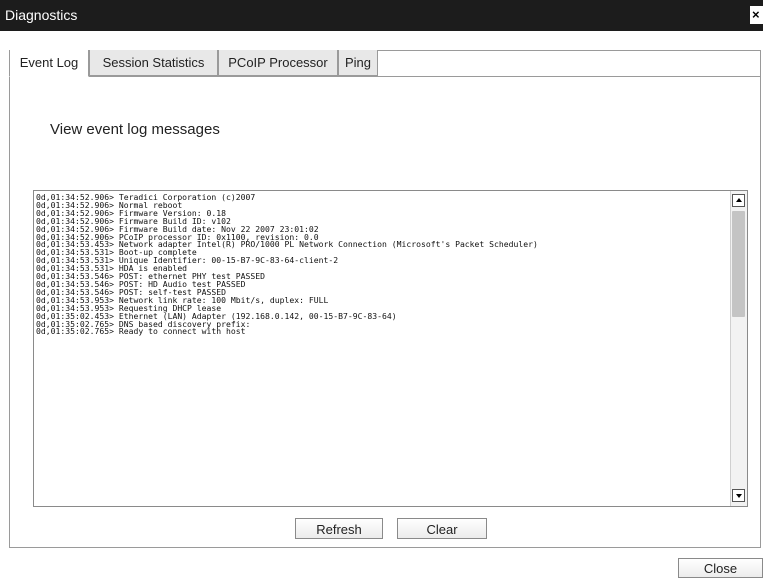 The image size is (763, 578). I want to click on window-title: Diagnostics, so click(41, 15).